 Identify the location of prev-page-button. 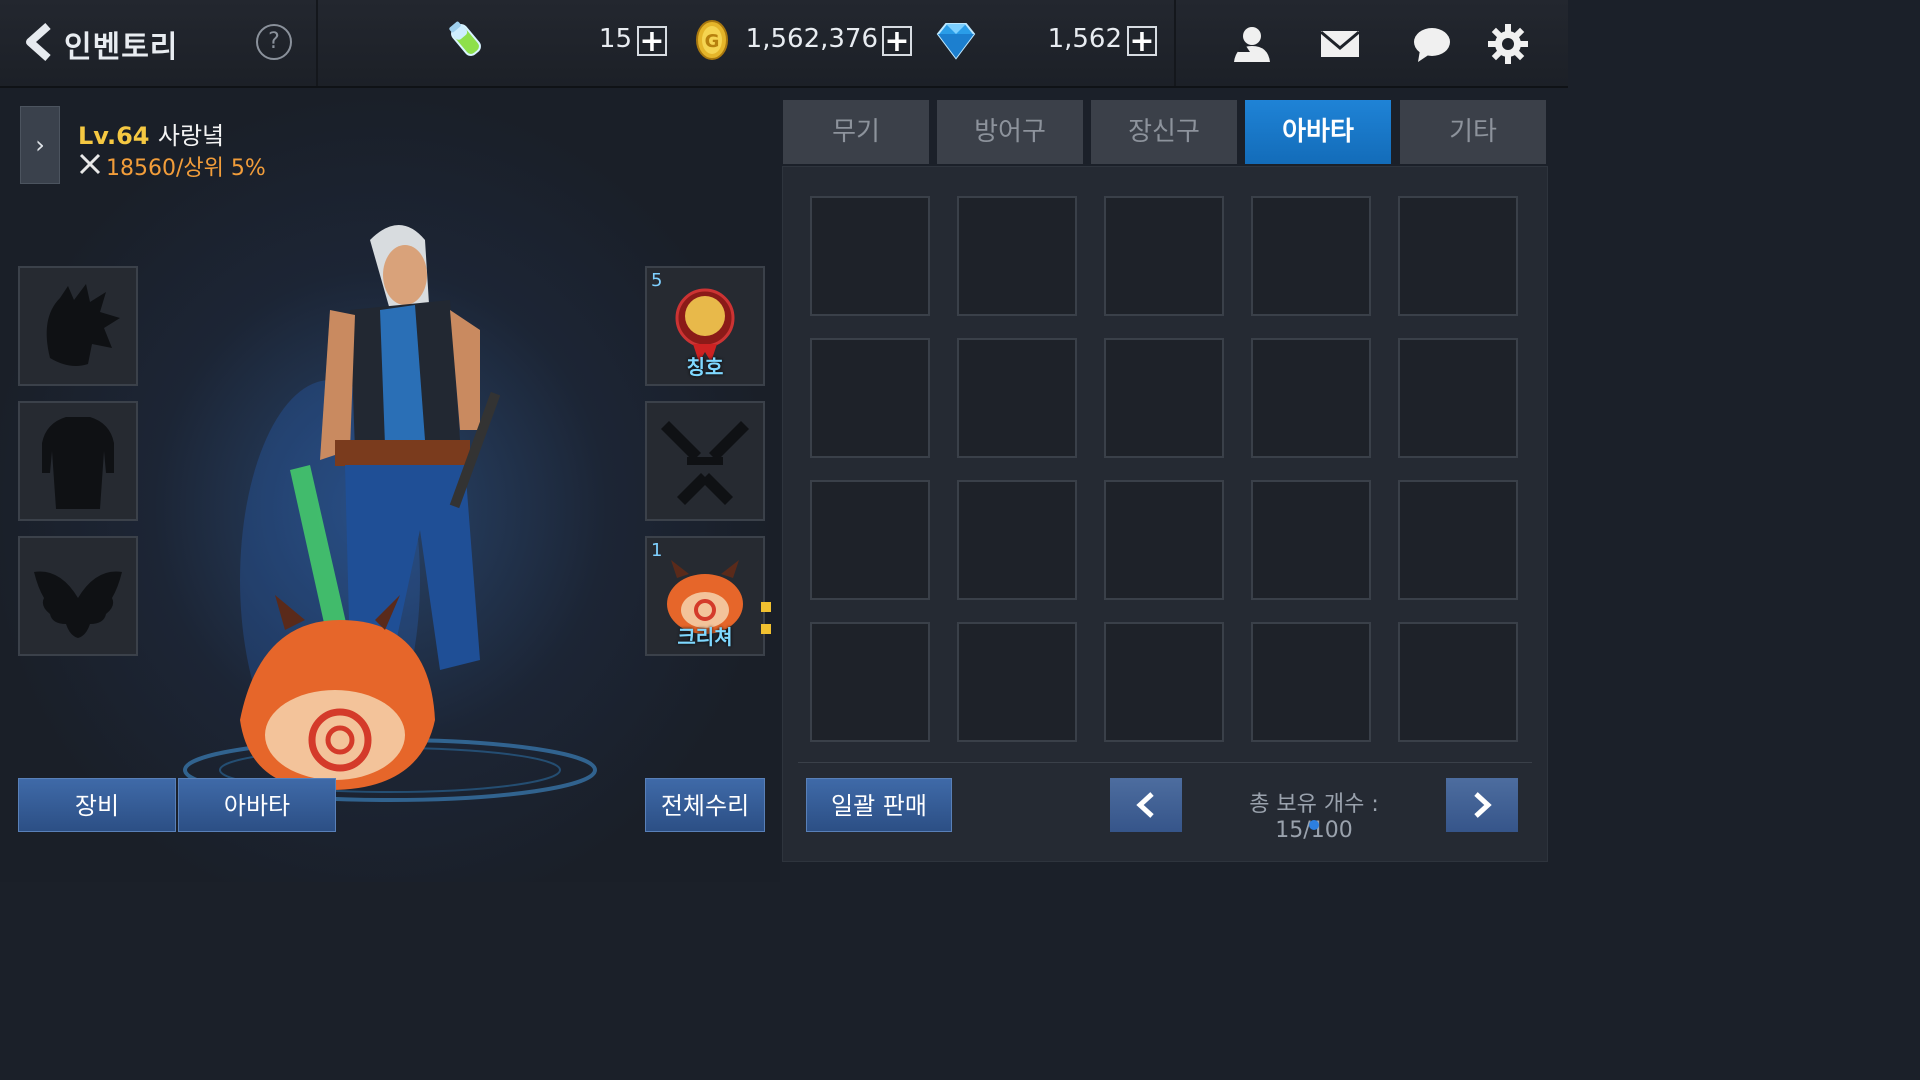
(1146, 805).